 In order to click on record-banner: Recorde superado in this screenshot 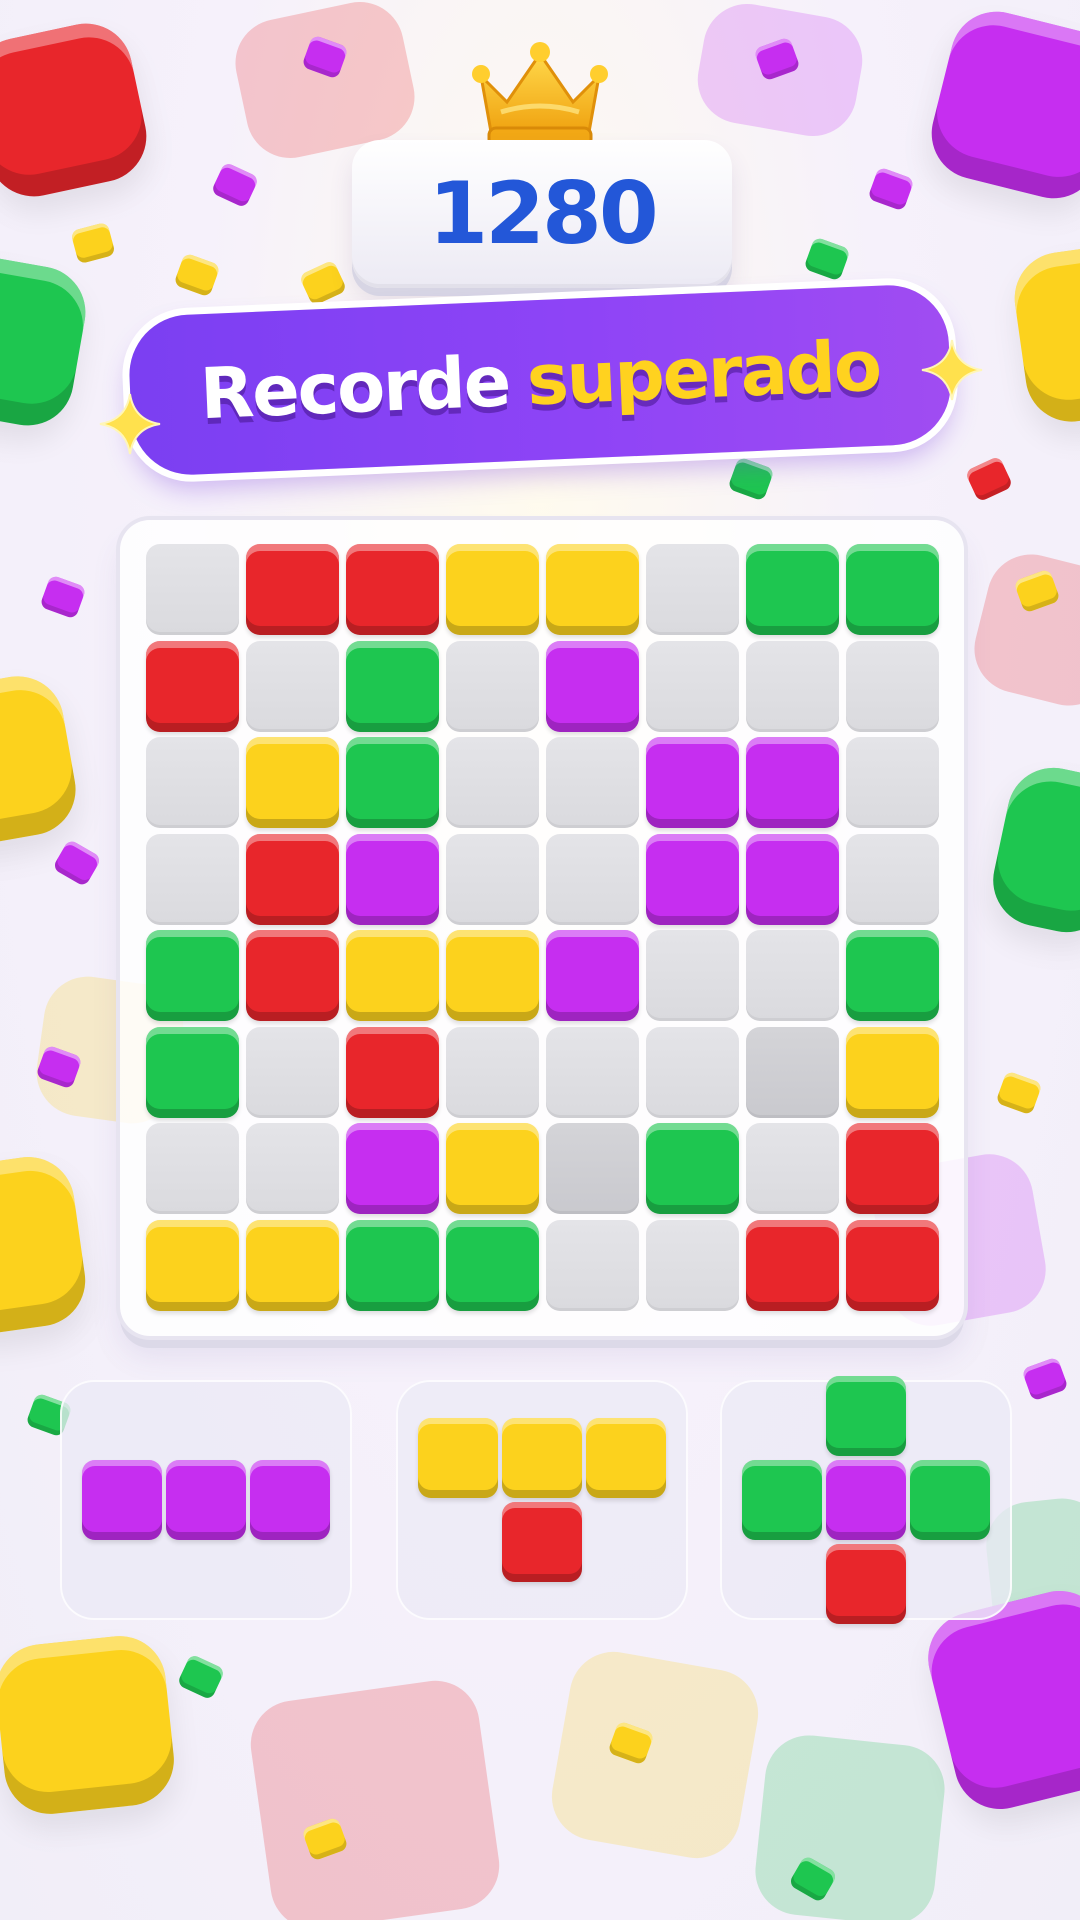, I will do `click(540, 380)`.